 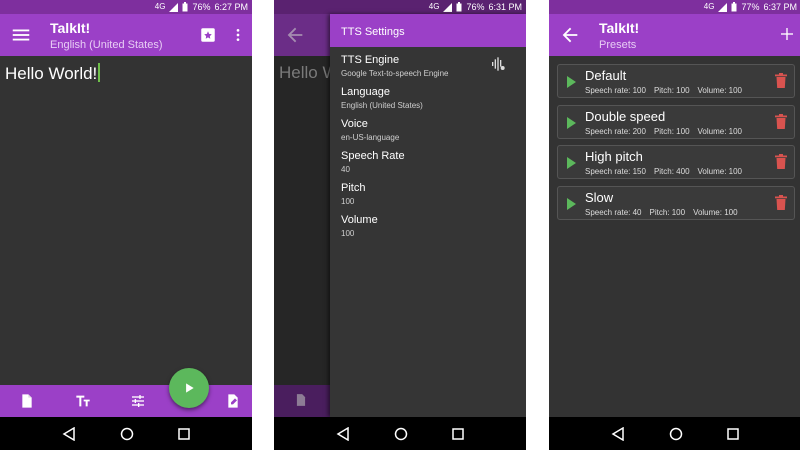 What do you see at coordinates (238, 35) in the screenshot?
I see `more-vert-icon` at bounding box center [238, 35].